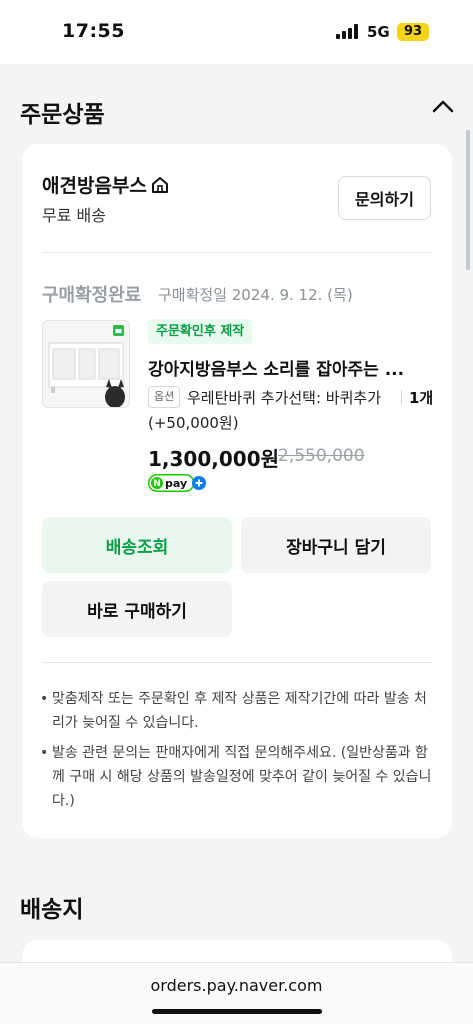 The image size is (473, 1024). What do you see at coordinates (468, 200) in the screenshot?
I see `scrollbar` at bounding box center [468, 200].